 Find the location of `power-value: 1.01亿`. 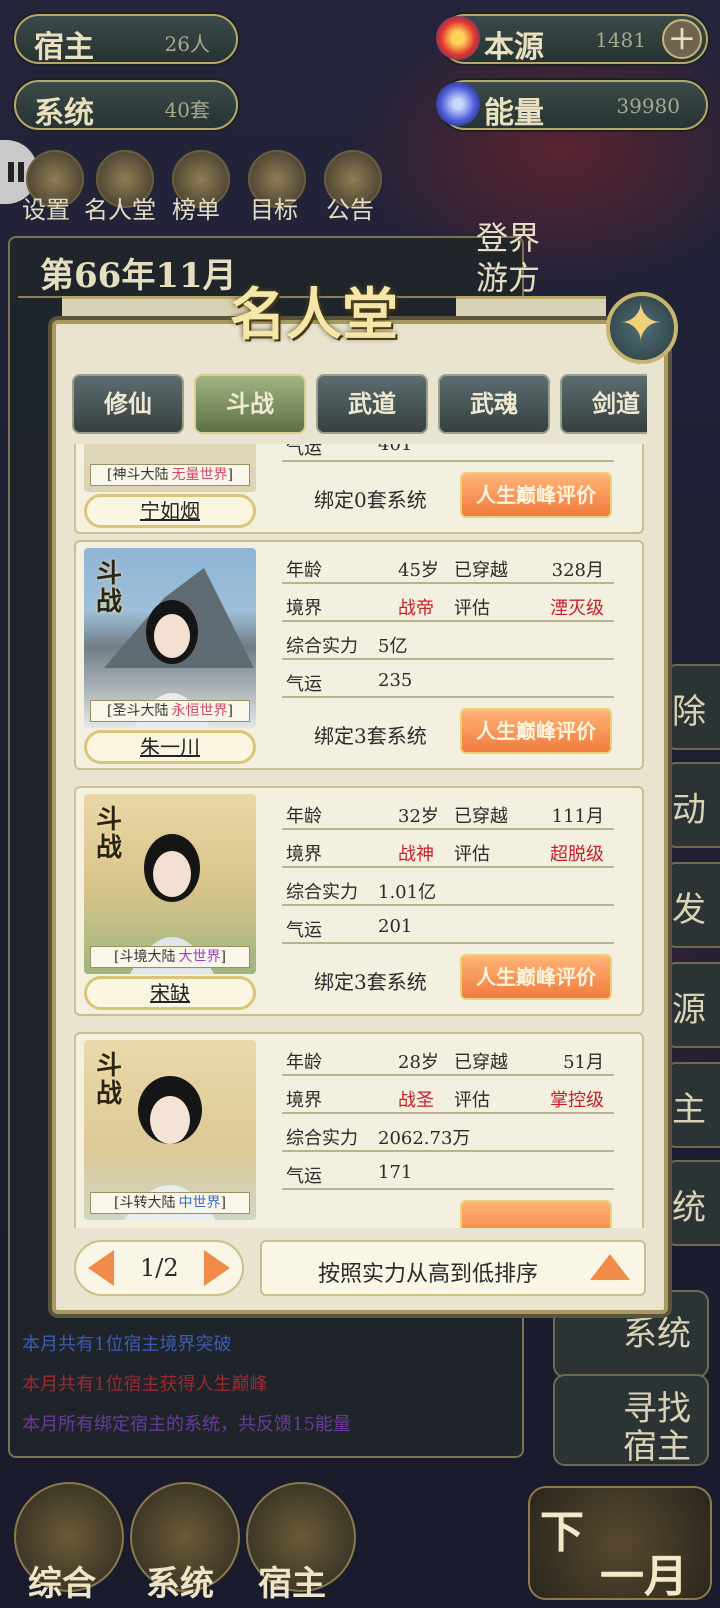

power-value: 1.01亿 is located at coordinates (407, 892).